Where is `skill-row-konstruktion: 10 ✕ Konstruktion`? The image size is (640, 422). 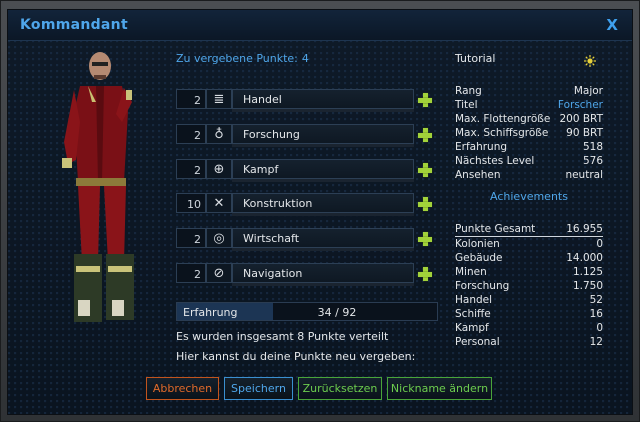
skill-row-konstruktion: 10 ✕ Konstruktion is located at coordinates (306, 205).